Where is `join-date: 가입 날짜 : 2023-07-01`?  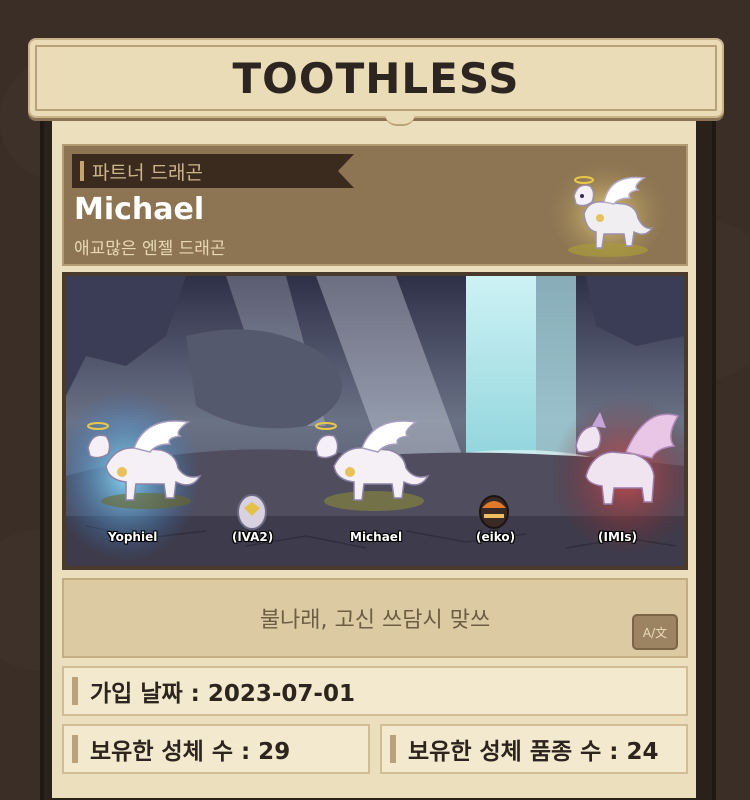 join-date: 가입 날짜 : 2023-07-01 is located at coordinates (222, 694).